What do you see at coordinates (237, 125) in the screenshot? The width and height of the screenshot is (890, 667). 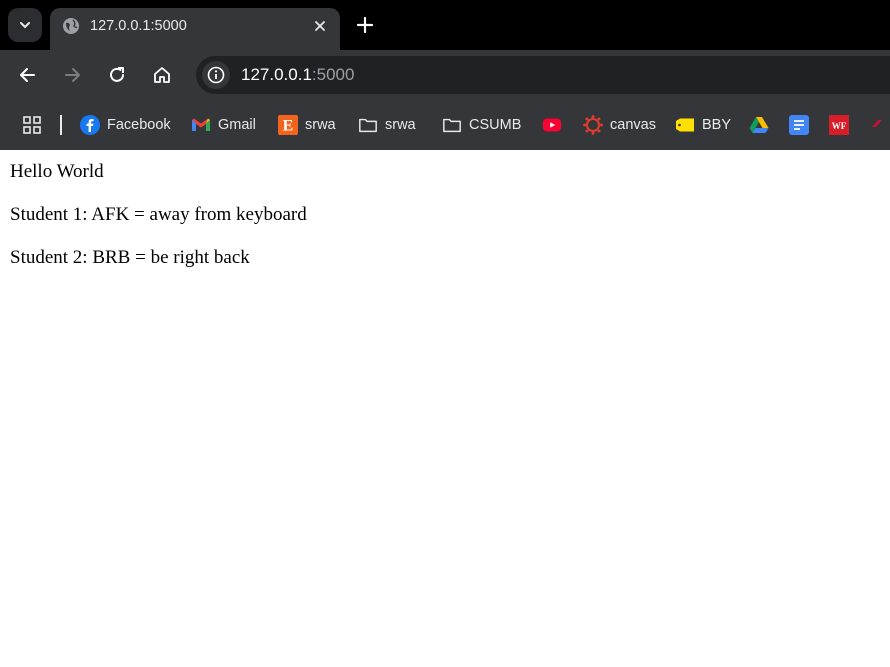 I see `bookmark-label: Gmail` at bounding box center [237, 125].